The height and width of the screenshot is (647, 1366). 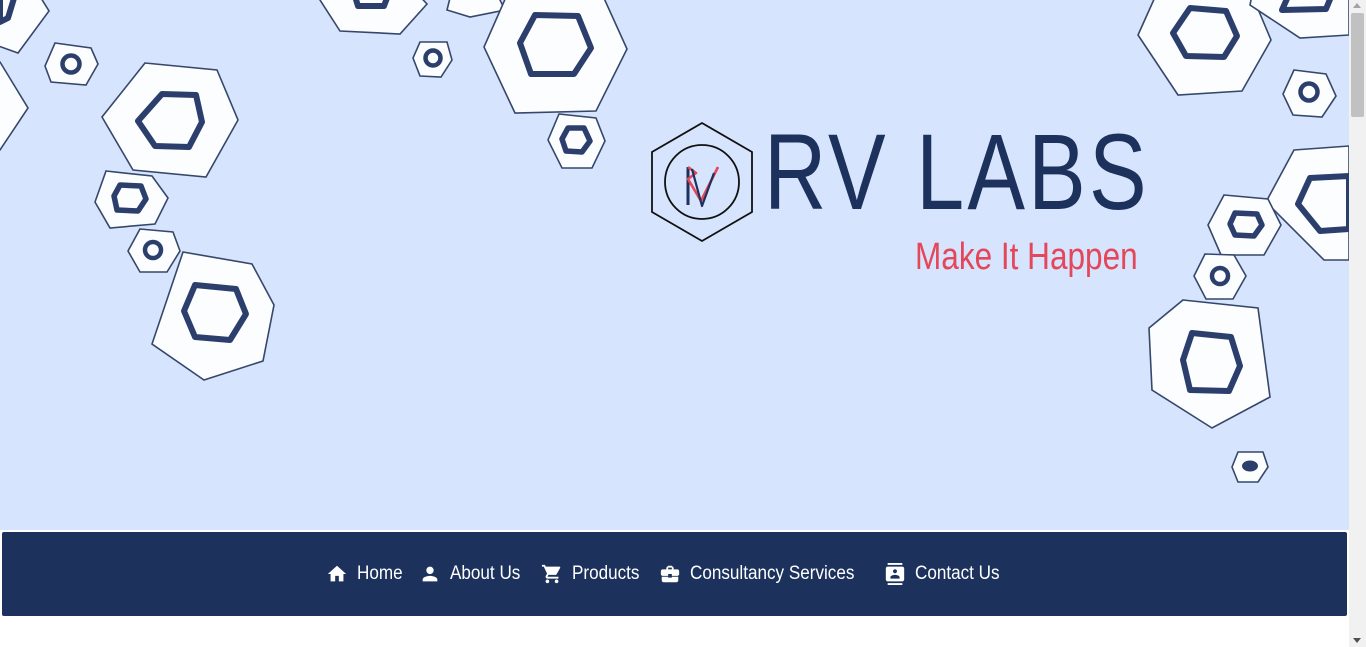 What do you see at coordinates (379, 573) in the screenshot?
I see `nav-item-label: Home` at bounding box center [379, 573].